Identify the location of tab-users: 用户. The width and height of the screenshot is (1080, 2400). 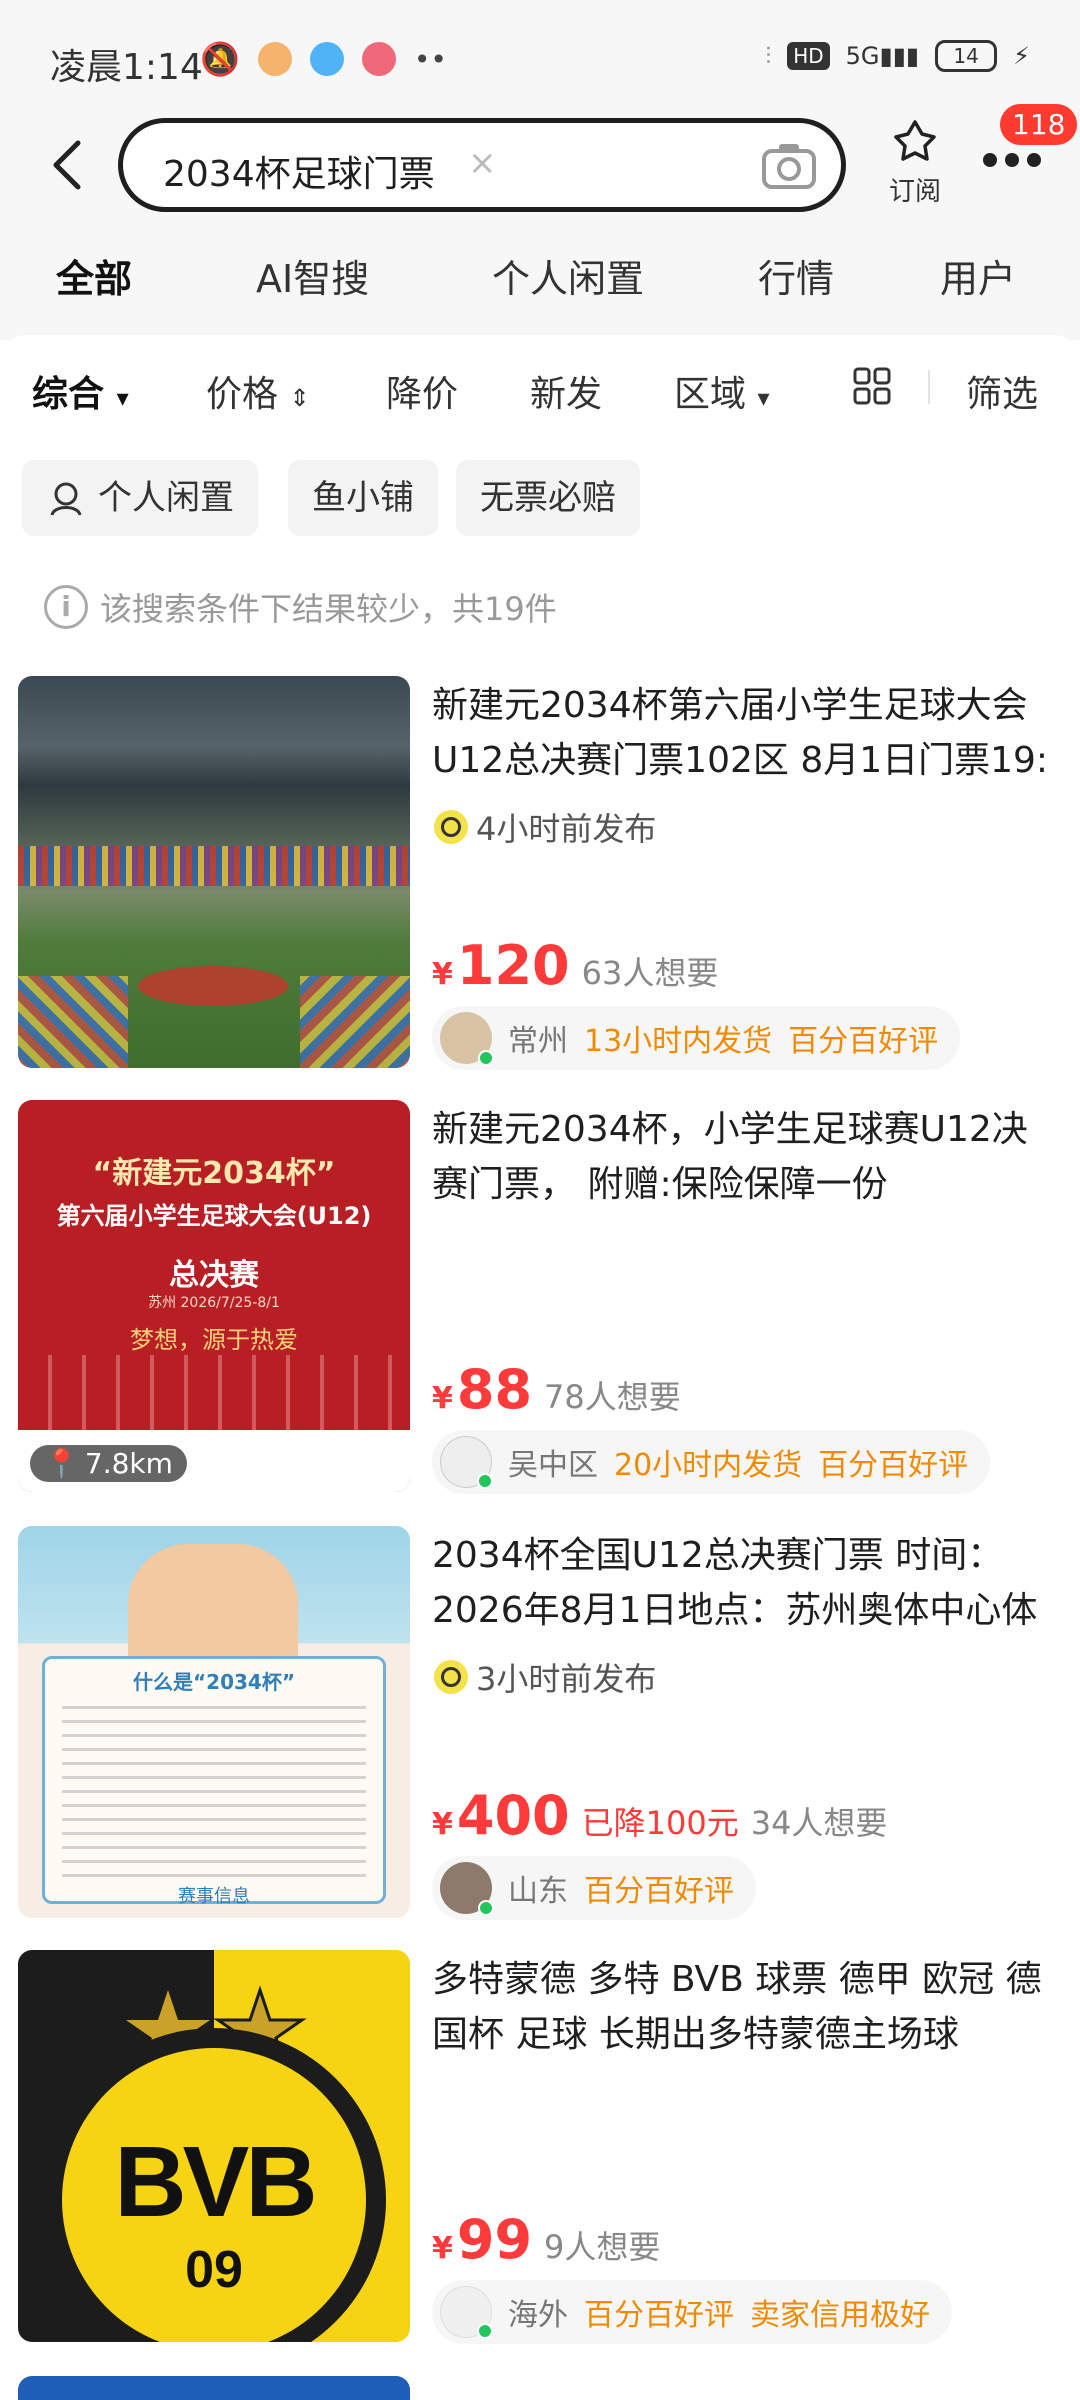
(978, 275).